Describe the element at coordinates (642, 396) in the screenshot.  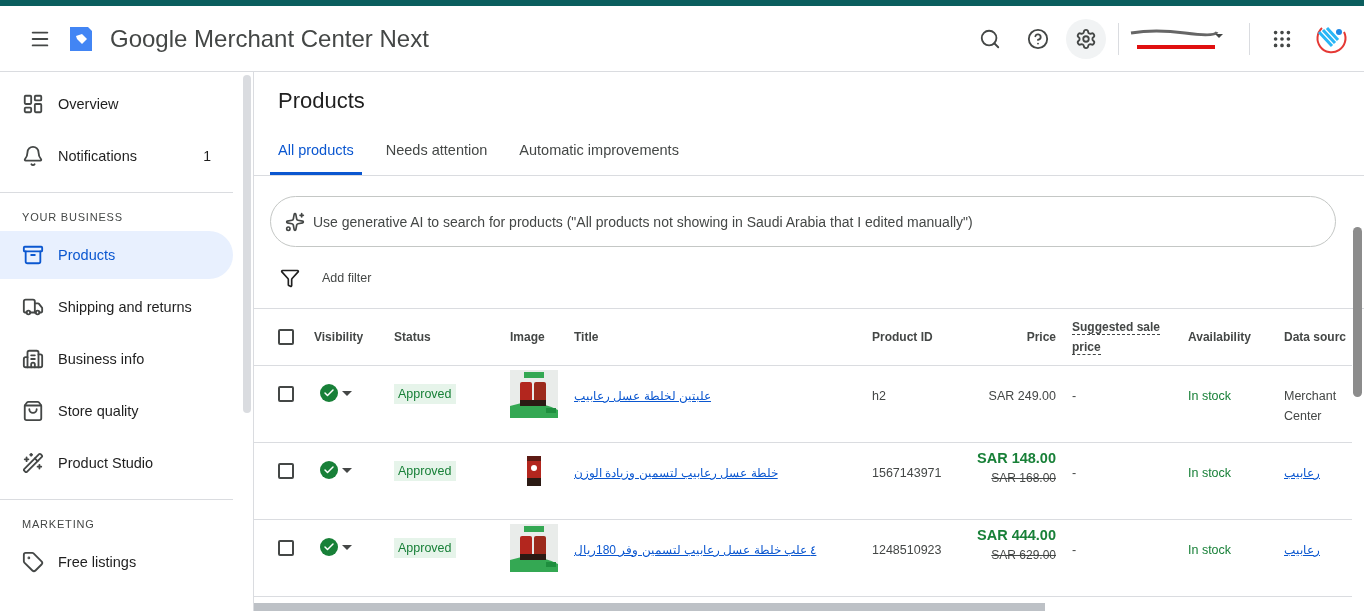
I see `product-title-link: علبتين لخلطة عسل رعابيب` at that location.